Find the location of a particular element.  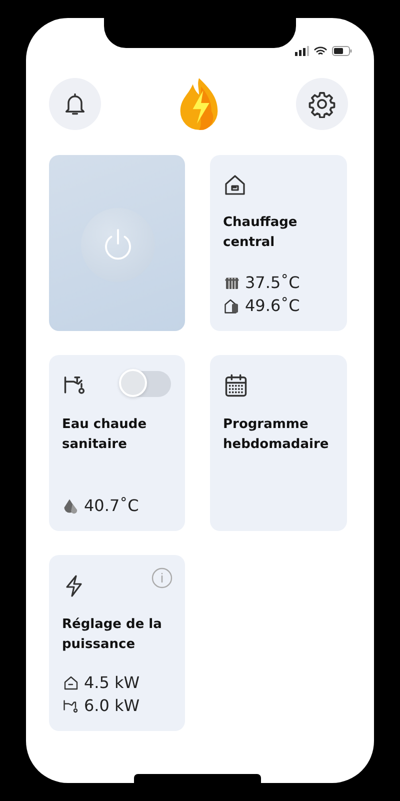

reading-value: 40.7˚C is located at coordinates (111, 506).